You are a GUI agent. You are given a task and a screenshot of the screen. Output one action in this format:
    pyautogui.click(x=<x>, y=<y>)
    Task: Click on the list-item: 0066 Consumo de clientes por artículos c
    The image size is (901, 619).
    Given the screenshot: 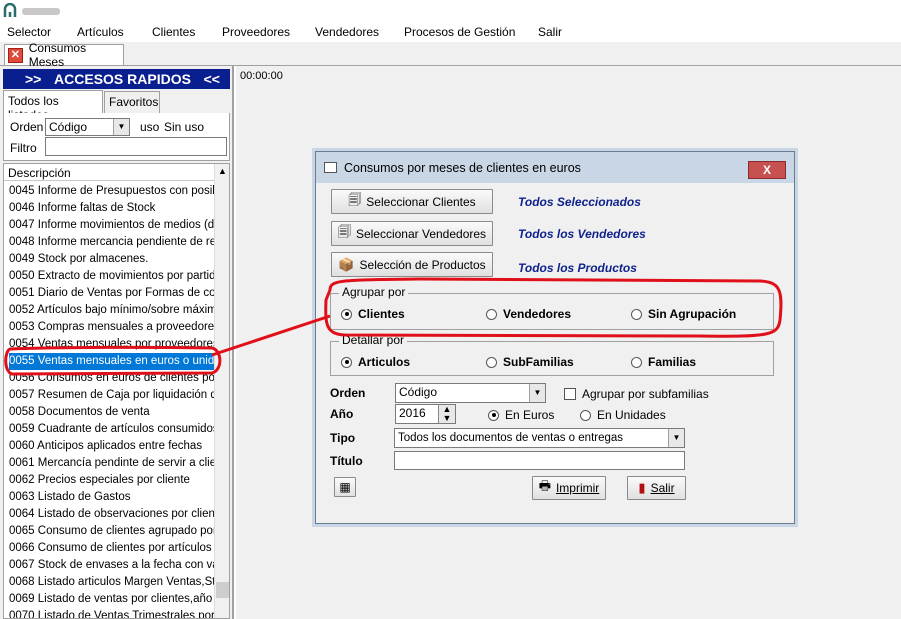 What is the action you would take?
    pyautogui.click(x=111, y=548)
    